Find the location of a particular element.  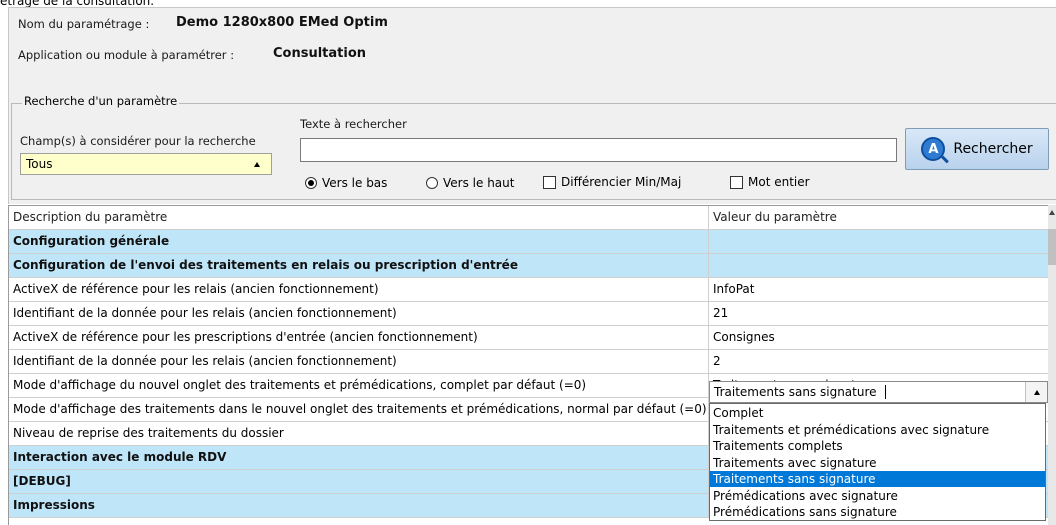

grid-scrollbar is located at coordinates (1052, 365).